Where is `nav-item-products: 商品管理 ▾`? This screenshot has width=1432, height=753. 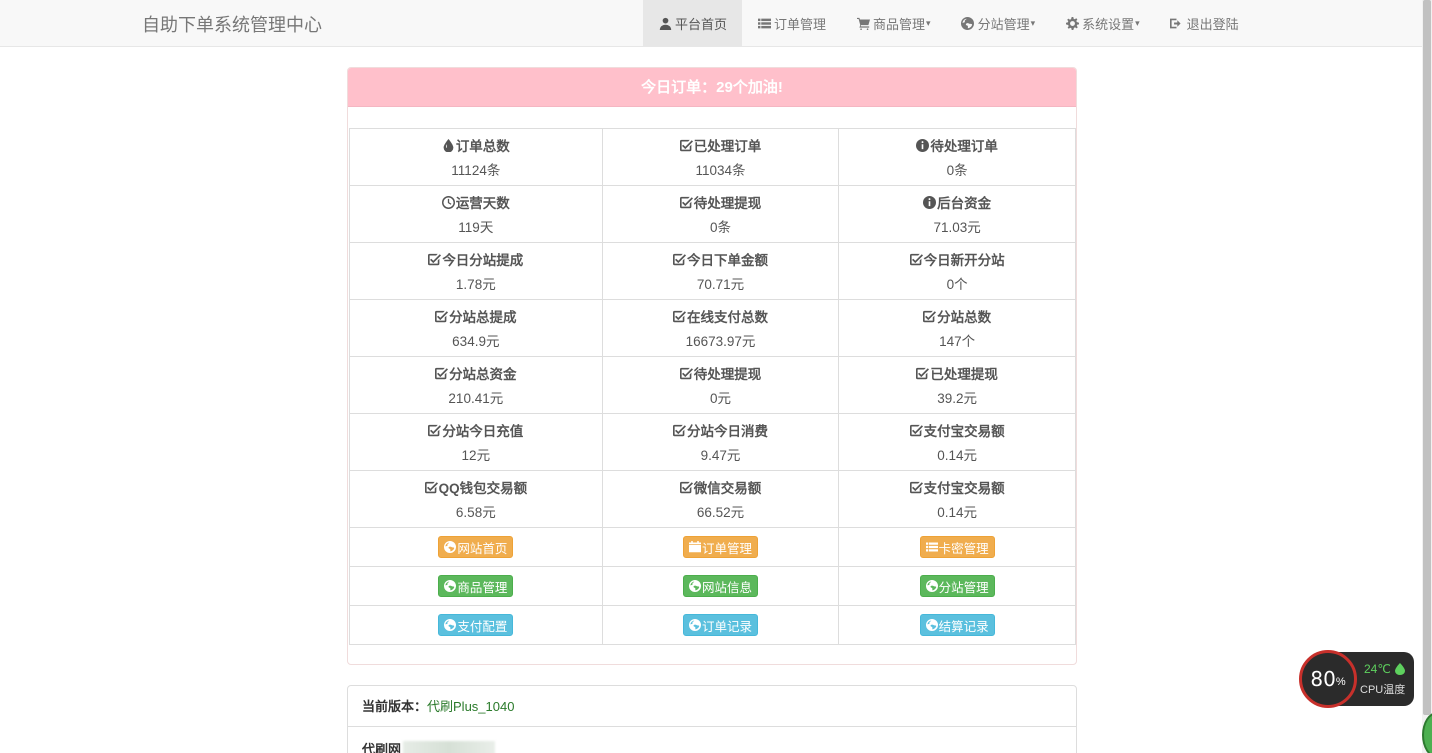 nav-item-products: 商品管理 ▾ is located at coordinates (893, 23).